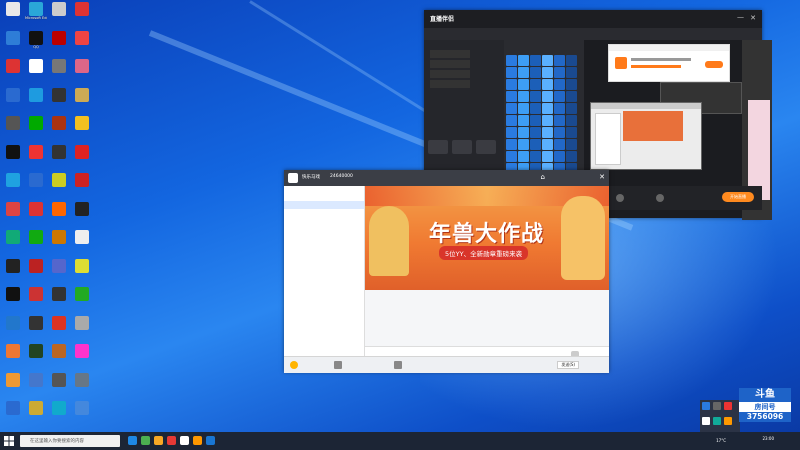 This screenshot has height=450, width=800. Describe the element at coordinates (714, 64) in the screenshot. I see `confirm-button` at that location.